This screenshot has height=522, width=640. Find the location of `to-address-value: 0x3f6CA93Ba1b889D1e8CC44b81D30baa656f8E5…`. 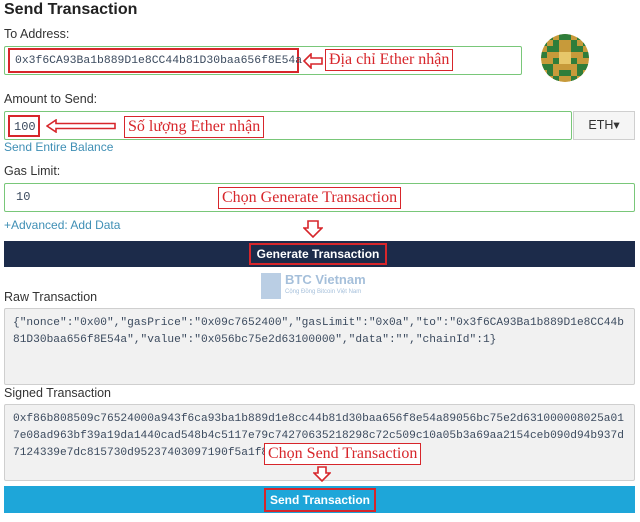

to-address-value: 0x3f6CA93Ba1b889D1e8CC44b81D30baa656f8E5… is located at coordinates (155, 60).